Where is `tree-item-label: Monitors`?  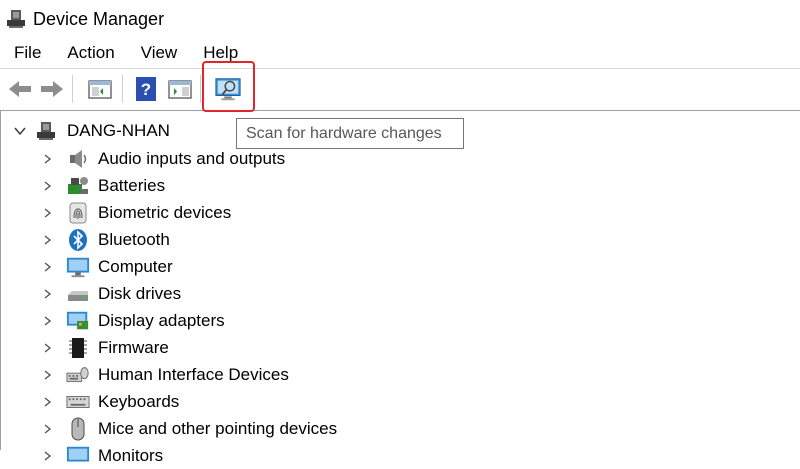 tree-item-label: Monitors is located at coordinates (131, 455).